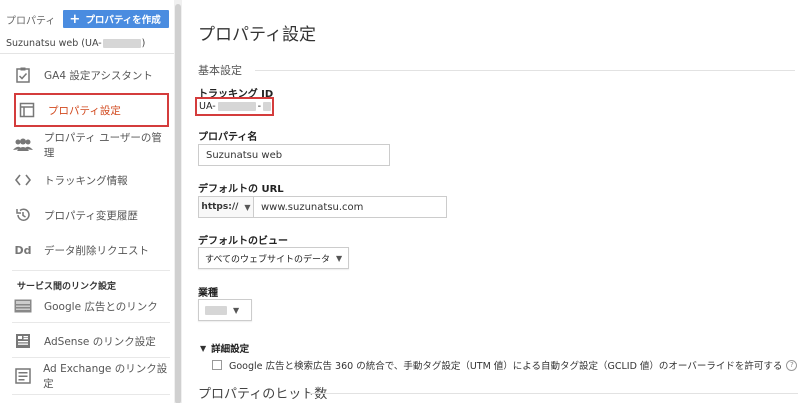  What do you see at coordinates (23, 215) in the screenshot?
I see `history-icon` at bounding box center [23, 215].